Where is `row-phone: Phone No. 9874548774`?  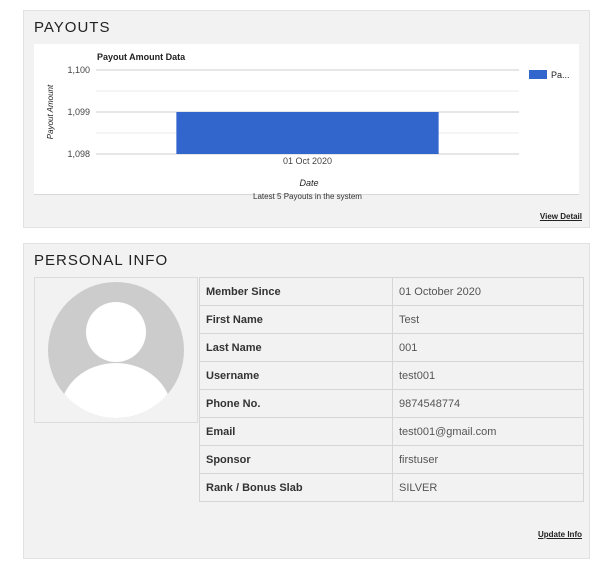
row-phone: Phone No. 9874548774 is located at coordinates (391, 403).